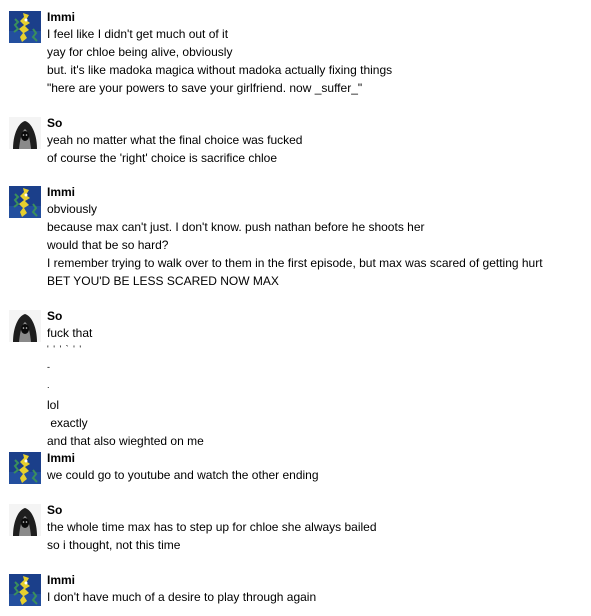  I want to click on message-line: and that also wieghted on me, so click(125, 441).